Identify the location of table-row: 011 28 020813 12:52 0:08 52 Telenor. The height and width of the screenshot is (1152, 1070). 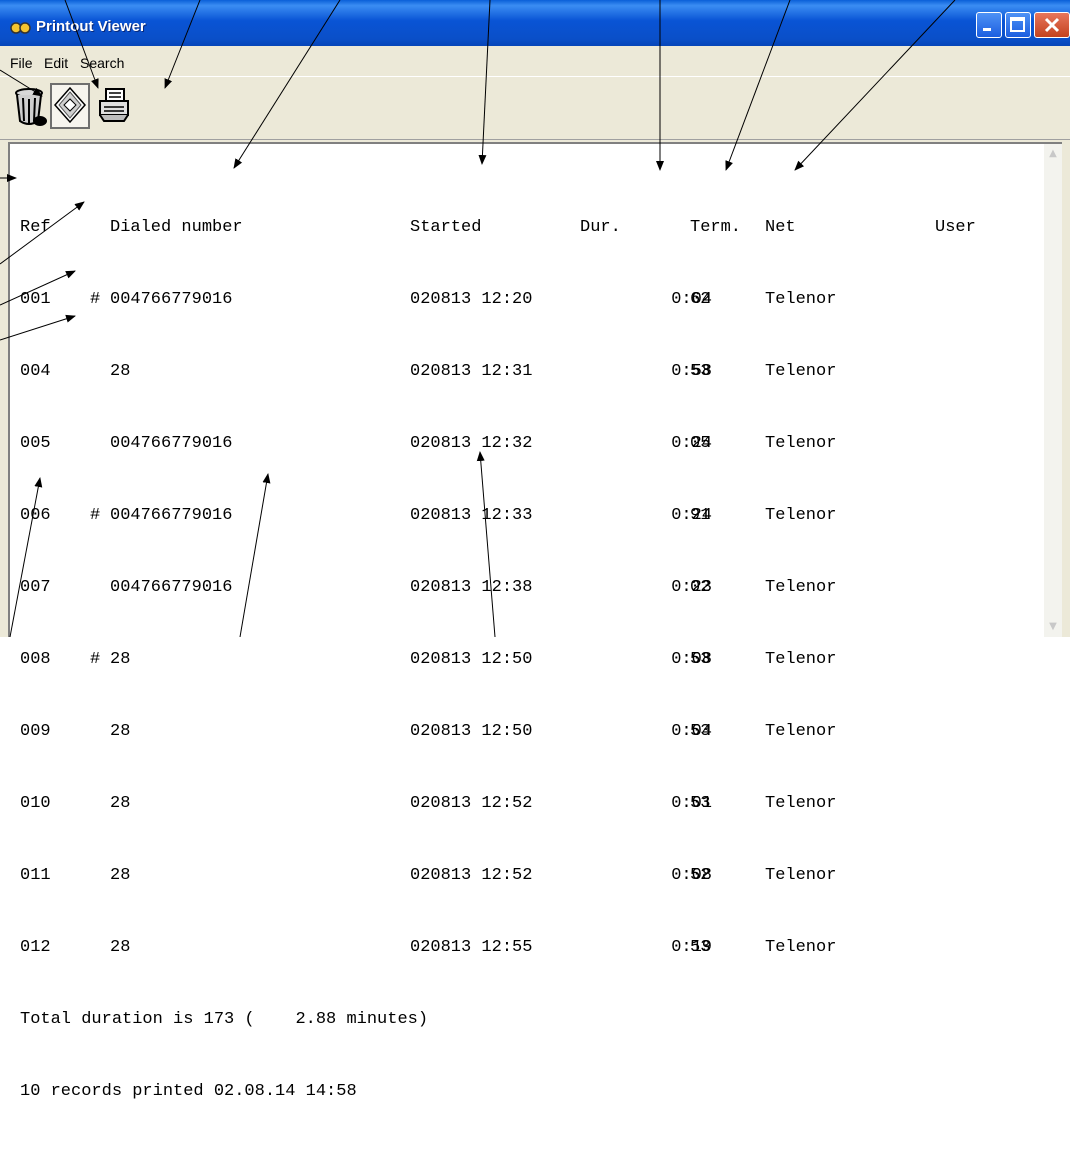
(428, 876).